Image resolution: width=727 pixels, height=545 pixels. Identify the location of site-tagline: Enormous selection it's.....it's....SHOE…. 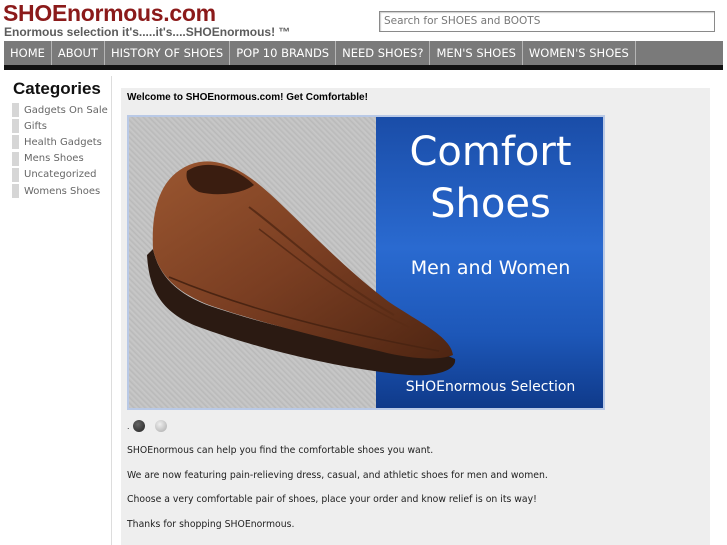
(147, 32).